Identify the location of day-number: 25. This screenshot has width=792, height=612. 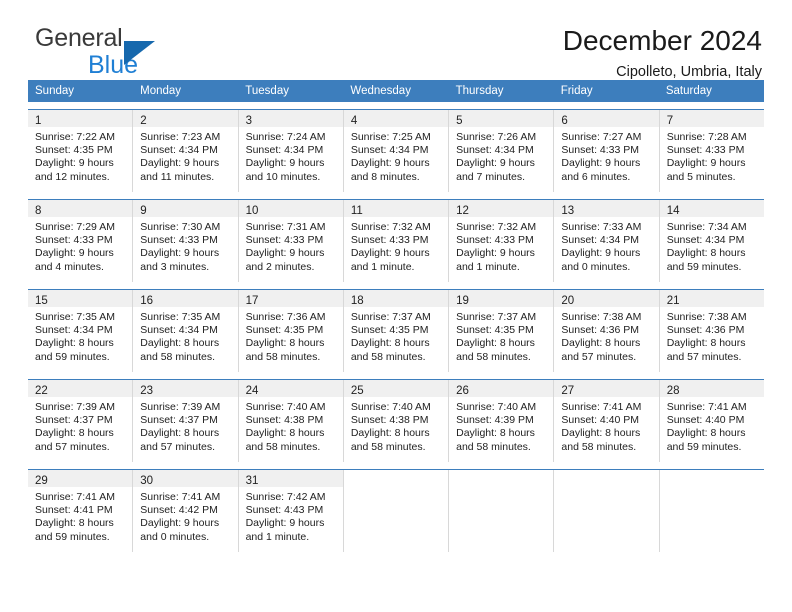
(357, 391).